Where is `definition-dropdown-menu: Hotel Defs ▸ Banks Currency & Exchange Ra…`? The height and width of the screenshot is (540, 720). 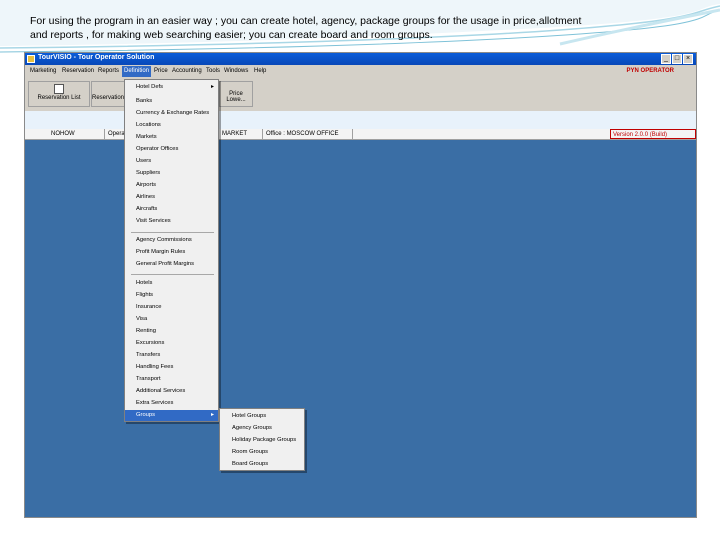 definition-dropdown-menu: Hotel Defs ▸ Banks Currency & Exchange Ra… is located at coordinates (171, 250).